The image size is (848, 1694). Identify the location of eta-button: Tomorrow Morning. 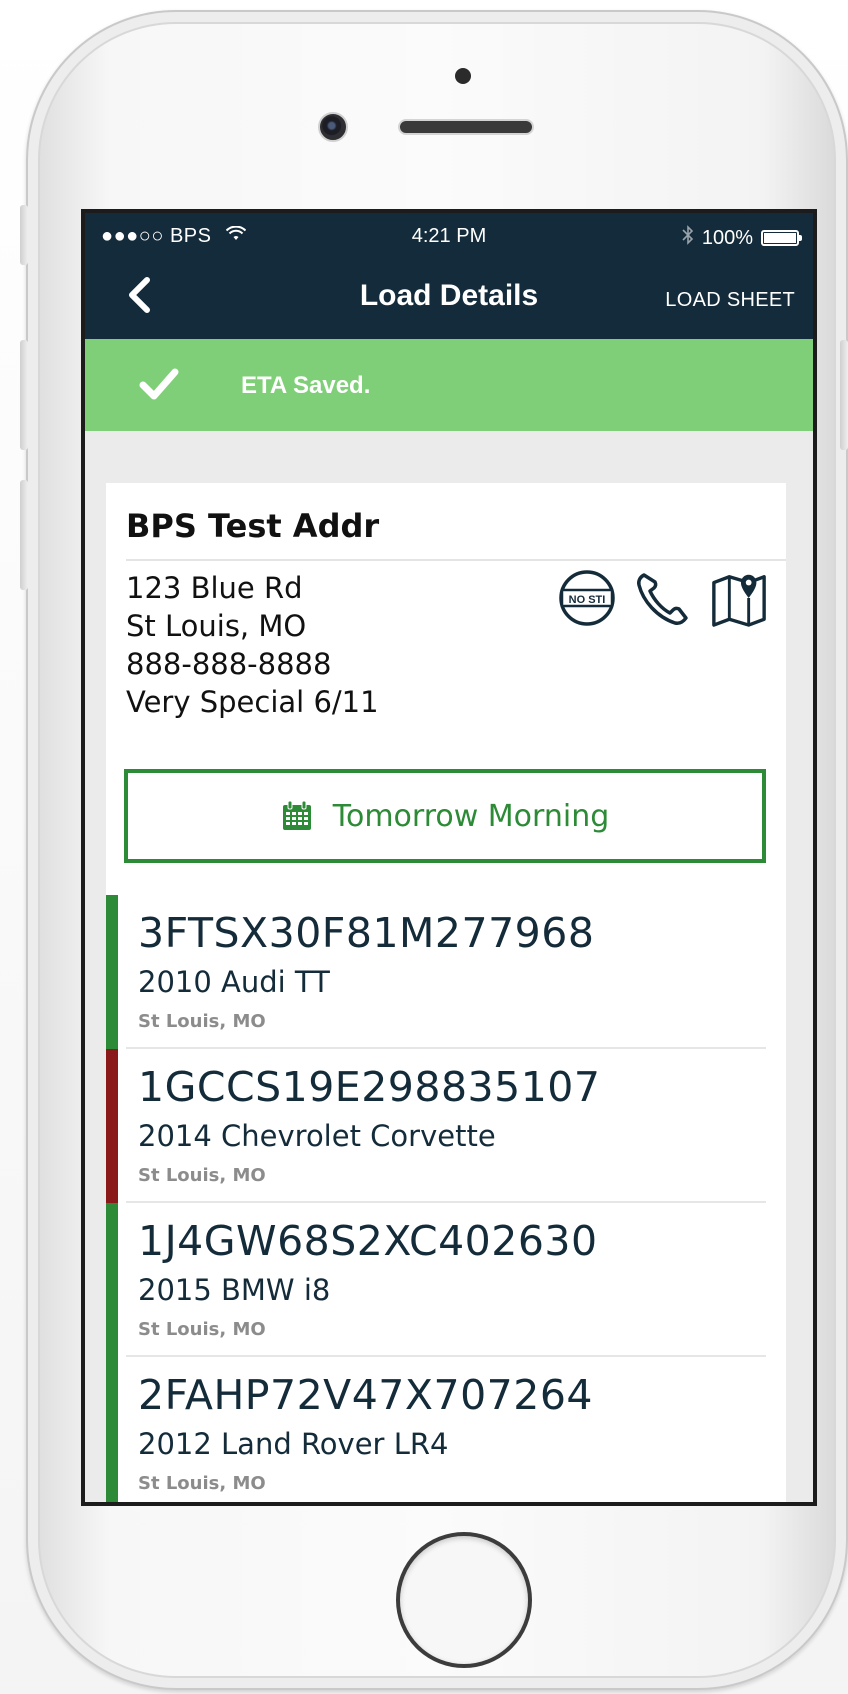
(445, 816).